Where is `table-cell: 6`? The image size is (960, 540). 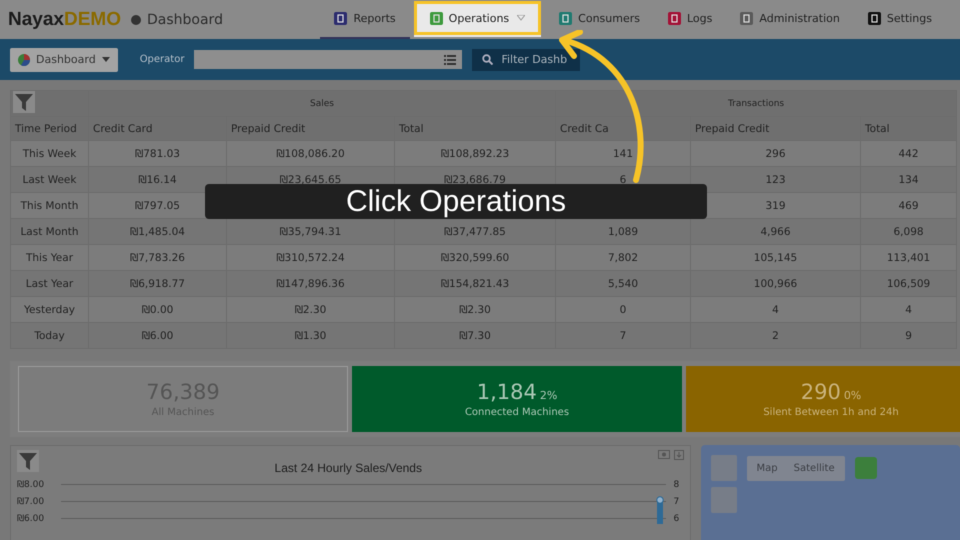
table-cell: 6 is located at coordinates (623, 180).